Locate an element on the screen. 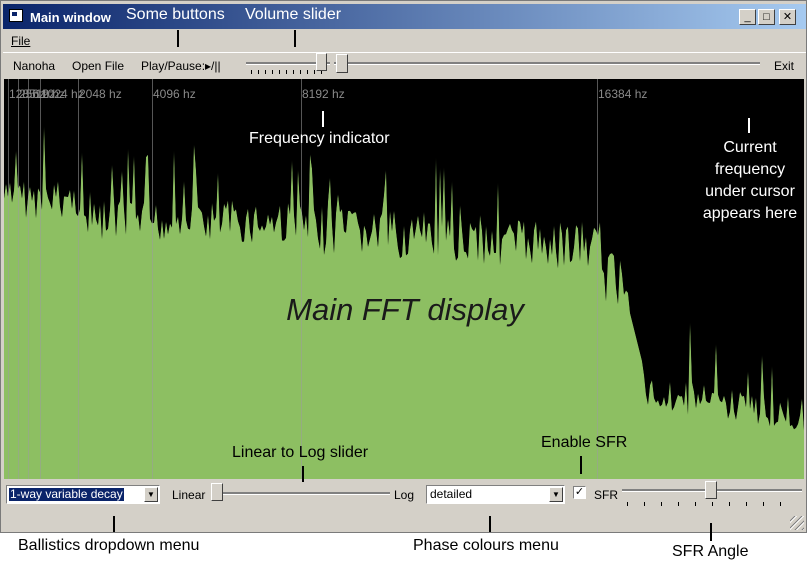 The image size is (809, 563). annotation-some-buttons: Some buttons is located at coordinates (175, 14).